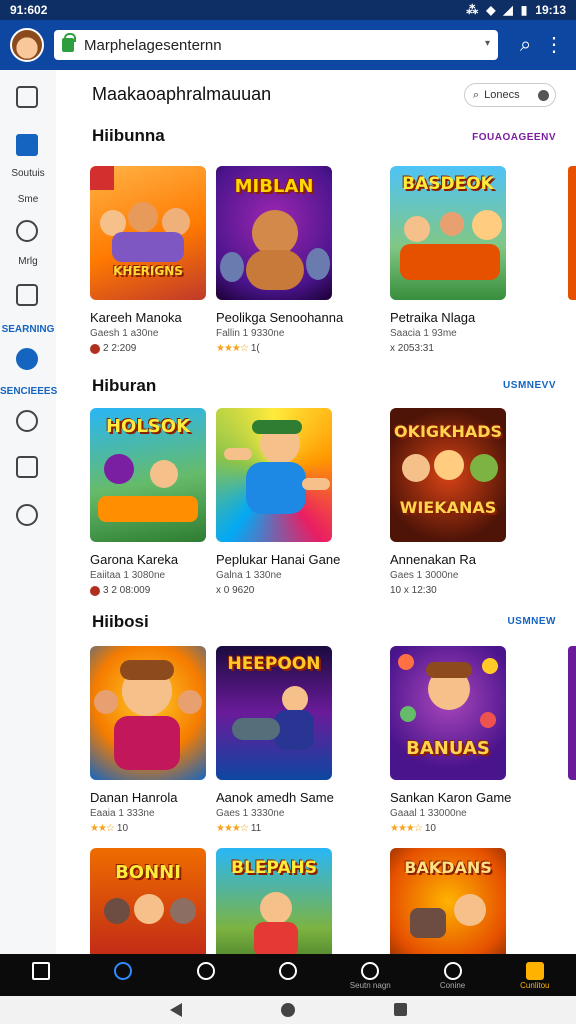  Describe the element at coordinates (206, 975) in the screenshot. I see `nav-chat` at that location.